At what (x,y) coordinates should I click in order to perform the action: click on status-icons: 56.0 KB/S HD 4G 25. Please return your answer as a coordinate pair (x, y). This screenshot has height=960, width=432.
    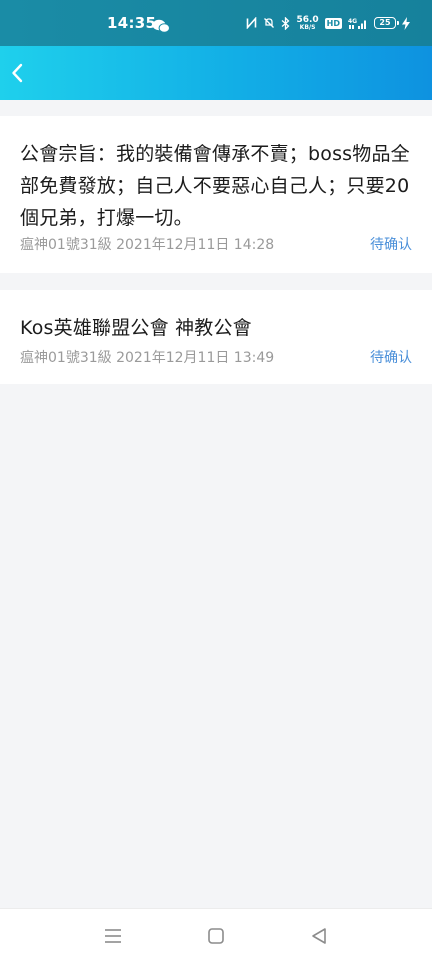
    Looking at the image, I should click on (328, 23).